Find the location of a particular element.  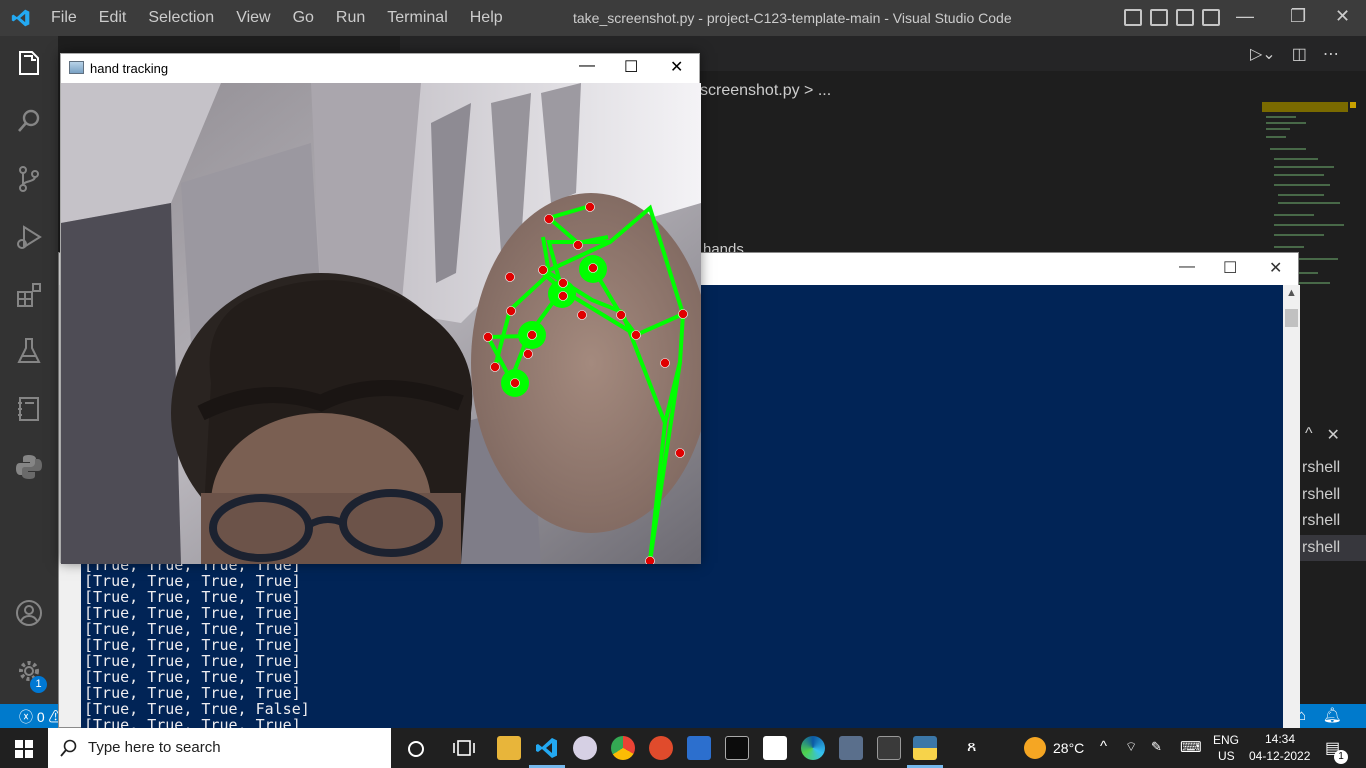

calculator-icon is located at coordinates (851, 748).